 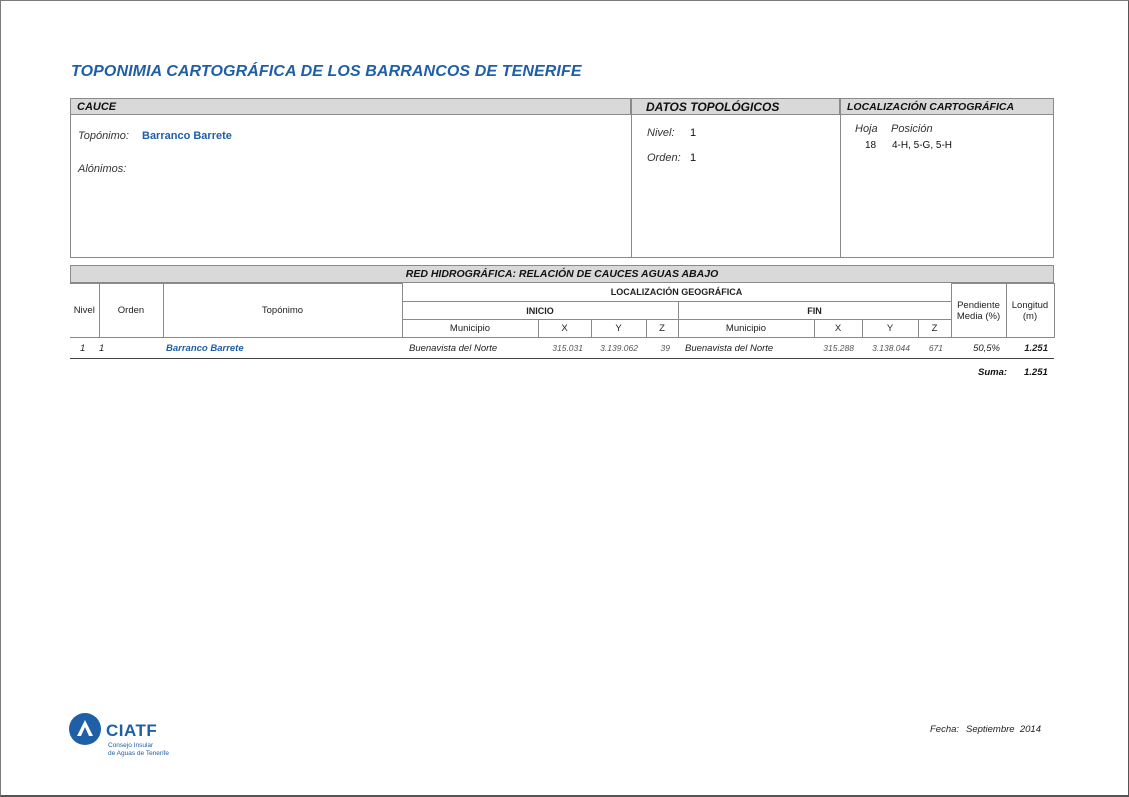 What do you see at coordinates (131, 348) in the screenshot?
I see `row-orden: 1` at bounding box center [131, 348].